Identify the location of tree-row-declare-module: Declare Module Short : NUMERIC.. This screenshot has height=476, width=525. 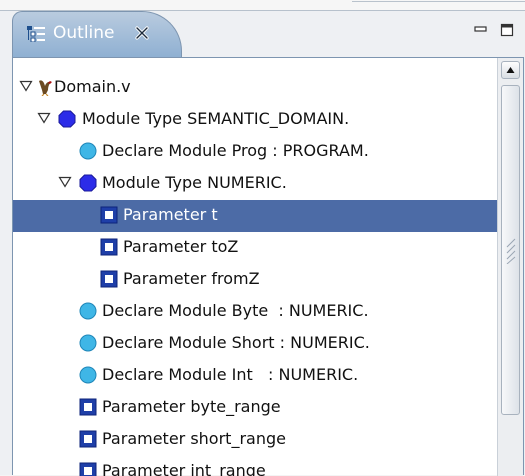
(255, 344).